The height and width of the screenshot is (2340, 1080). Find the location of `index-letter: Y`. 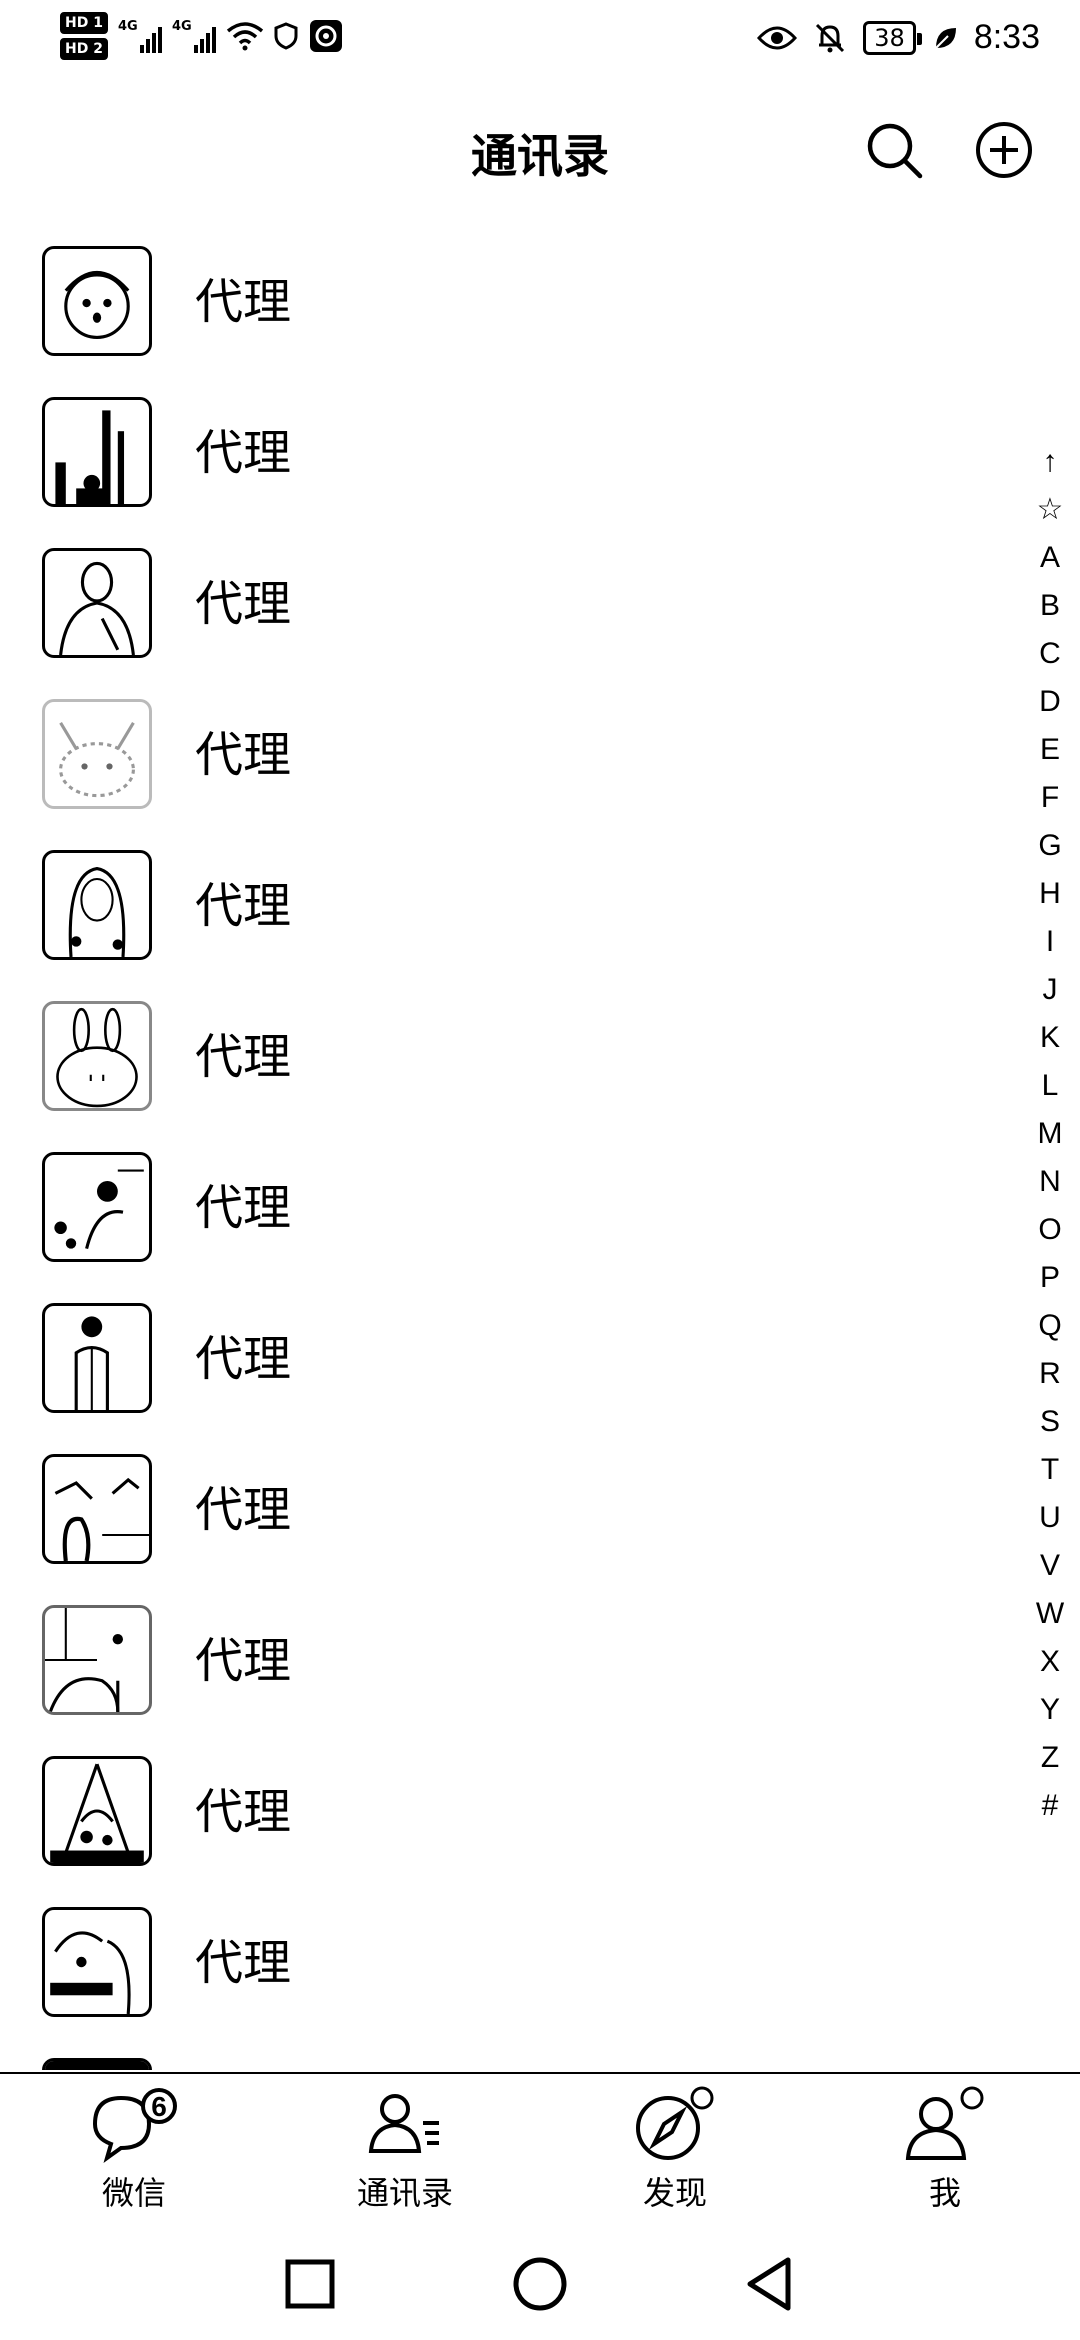

index-letter: Y is located at coordinates (1050, 1710).